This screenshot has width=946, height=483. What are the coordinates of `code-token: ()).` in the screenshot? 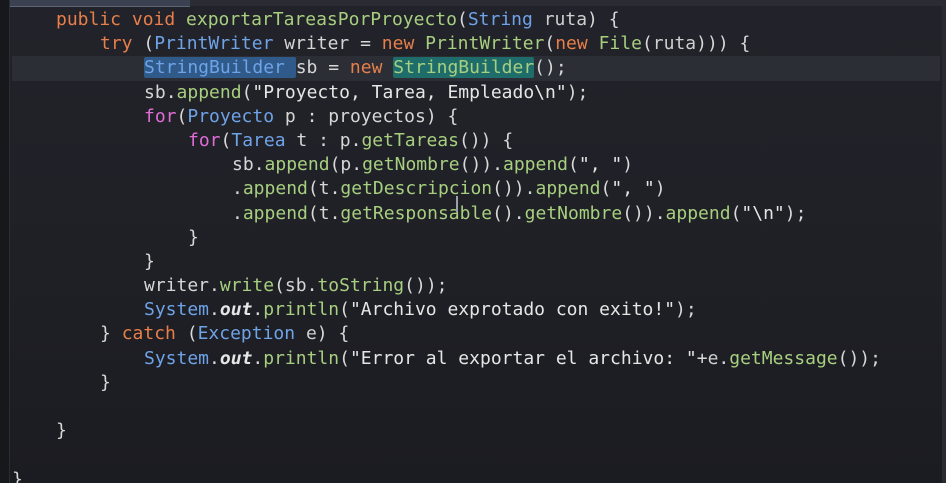 It's located at (481, 165).